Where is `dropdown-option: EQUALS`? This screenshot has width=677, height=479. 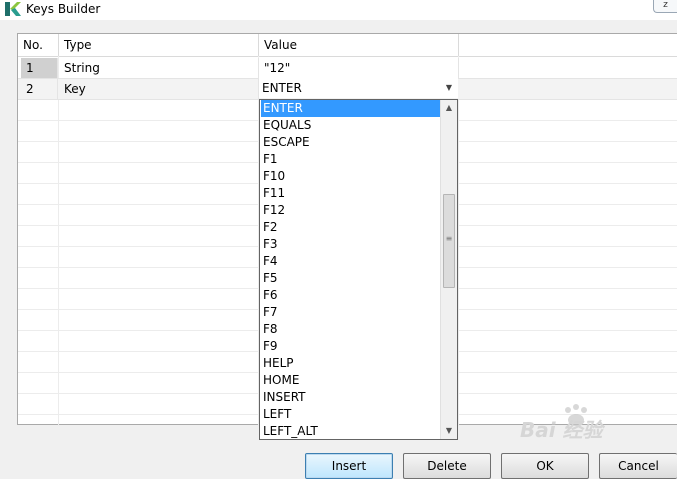
dropdown-option: EQUALS is located at coordinates (351, 125).